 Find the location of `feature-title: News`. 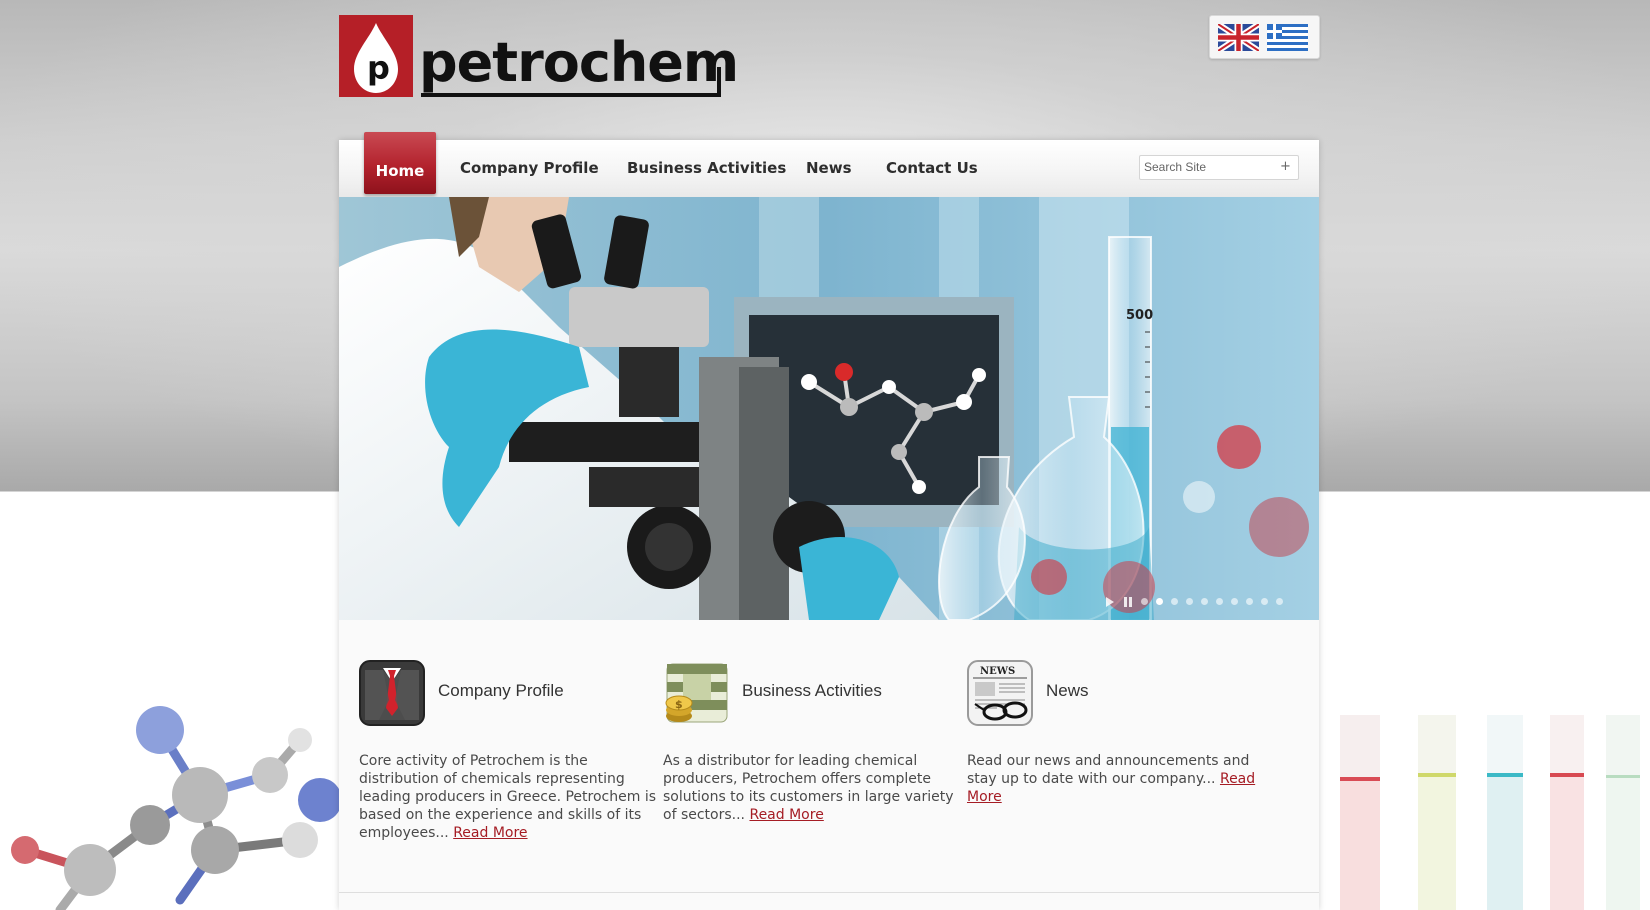

feature-title: News is located at coordinates (1067, 690).